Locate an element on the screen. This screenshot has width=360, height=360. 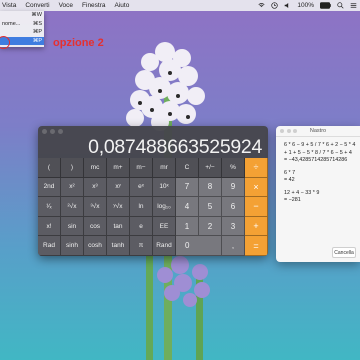
tape-line: = −281 is located at coordinates (292, 200).